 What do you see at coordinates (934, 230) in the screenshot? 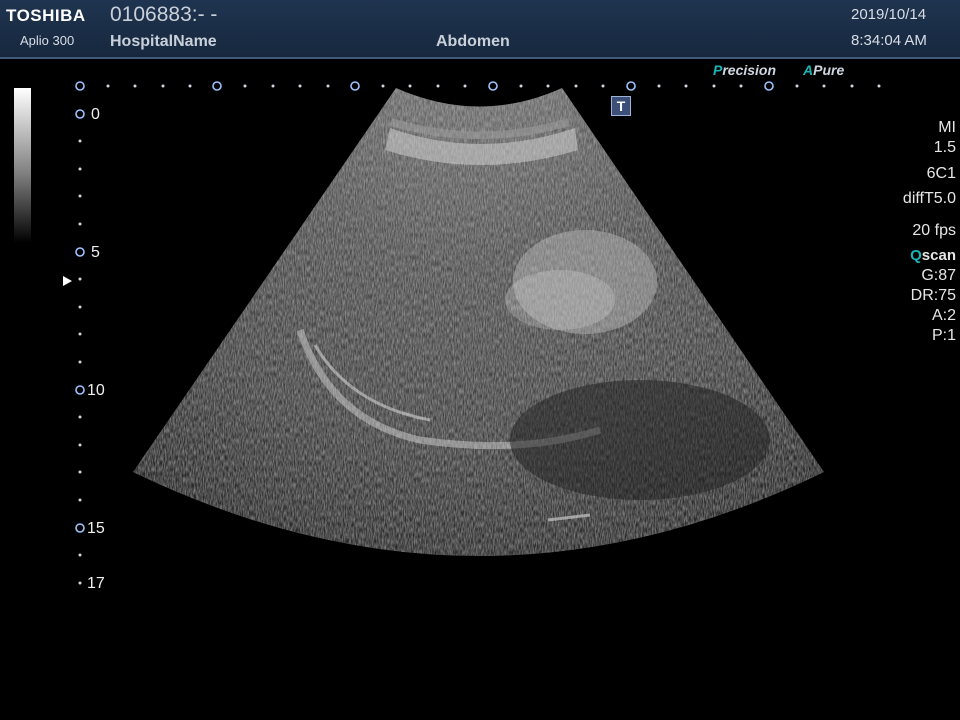
I see `frame-rate: 20 fps` at bounding box center [934, 230].